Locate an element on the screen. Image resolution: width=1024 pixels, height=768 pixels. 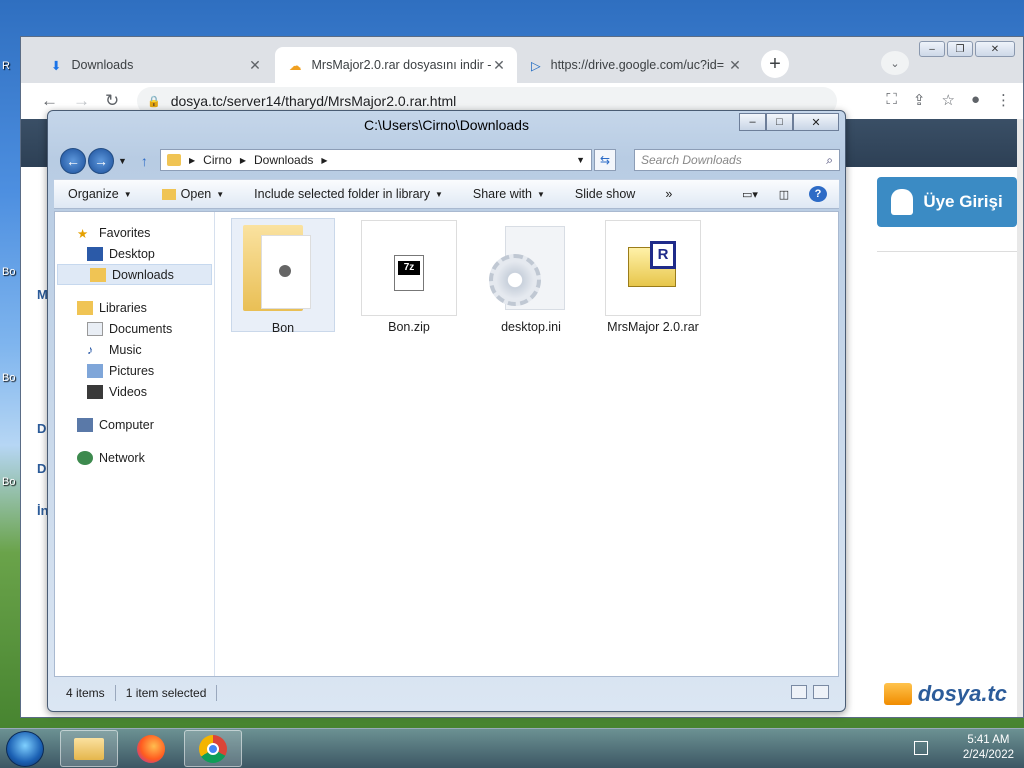
nav-favorites: ★ Favorites is located at coordinates (134, 232).